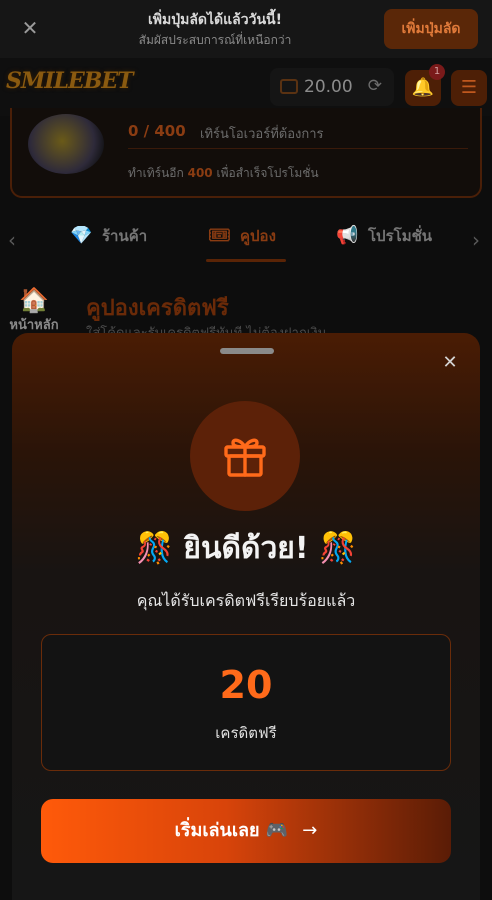 This screenshot has height=900, width=492. I want to click on diamond-icon: 💎, so click(81, 235).